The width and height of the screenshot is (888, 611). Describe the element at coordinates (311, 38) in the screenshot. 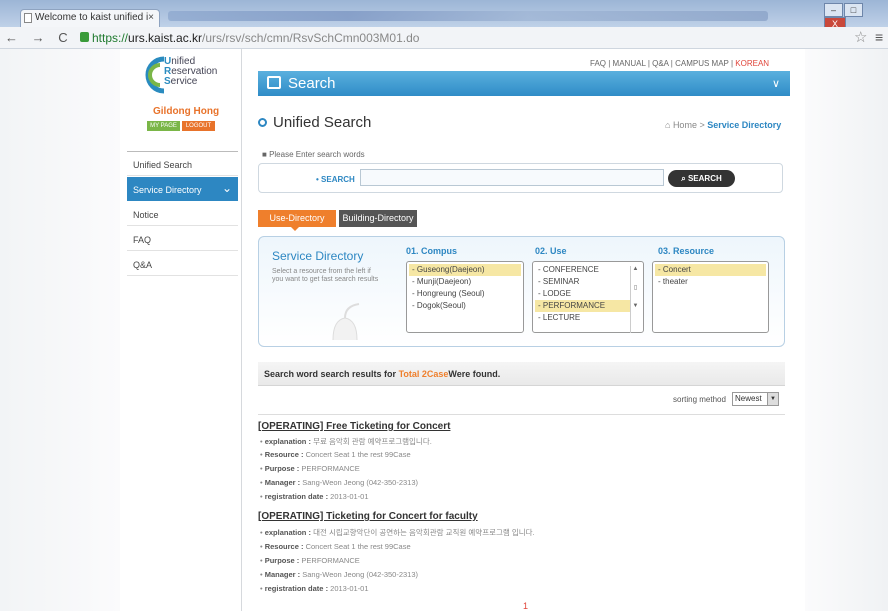

I see `url-path: /urs/rsv/sch/cmn/RsvSchCmn003M01.do` at that location.